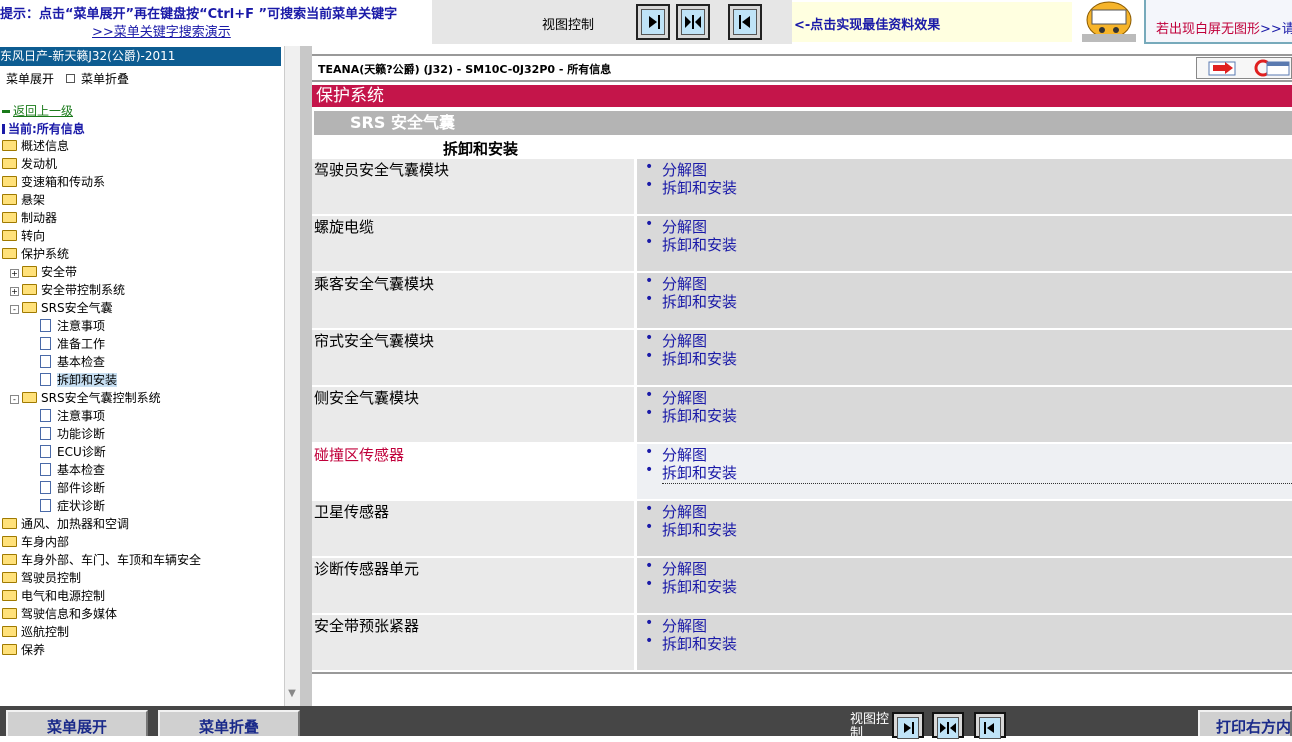  What do you see at coordinates (57, 308) in the screenshot?
I see `tree-folder-item: - SRS安全气囊` at bounding box center [57, 308].